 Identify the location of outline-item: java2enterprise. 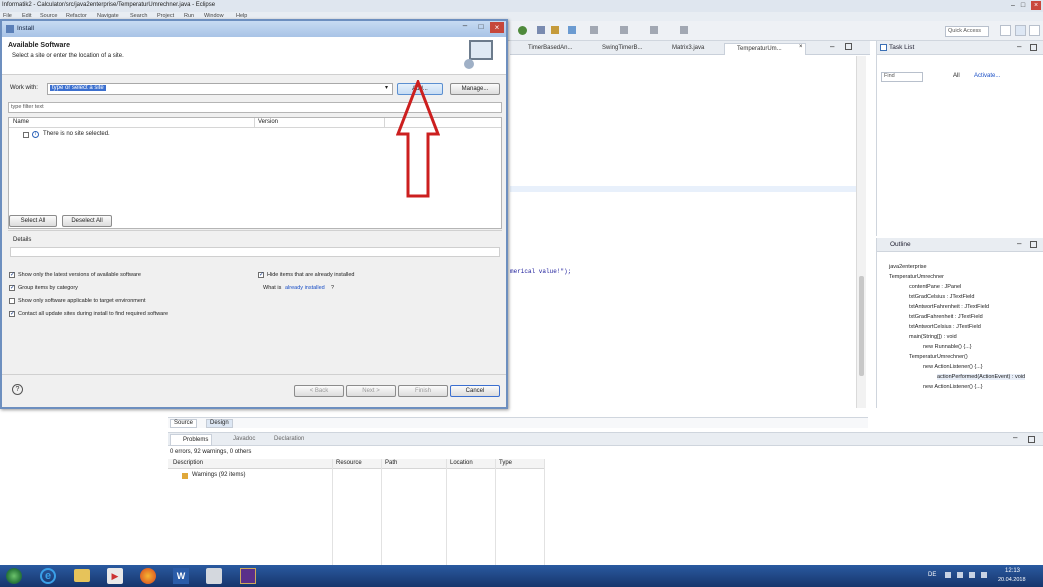
(908, 267).